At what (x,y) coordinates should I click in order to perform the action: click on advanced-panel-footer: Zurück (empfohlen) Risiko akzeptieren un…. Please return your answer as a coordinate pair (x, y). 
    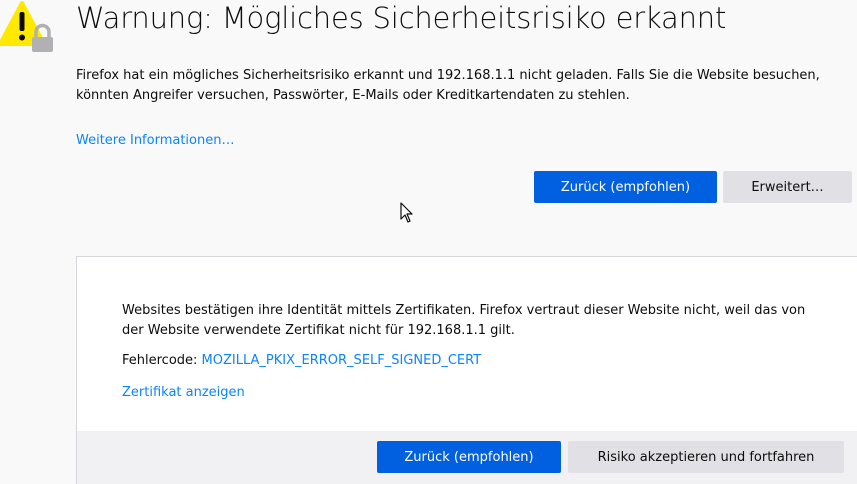
    Looking at the image, I should click on (467, 457).